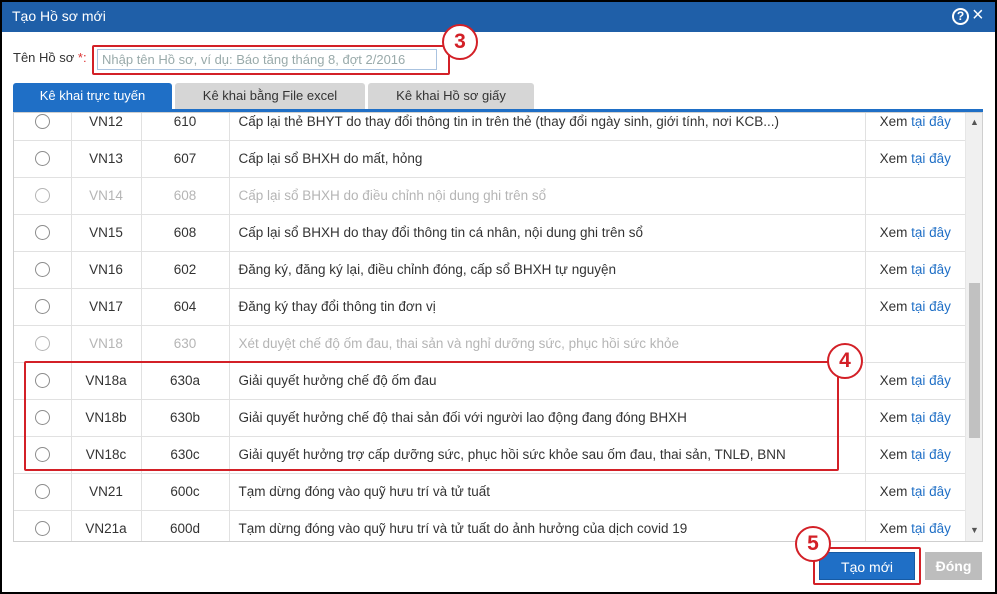 This screenshot has width=997, height=594. Describe the element at coordinates (974, 530) in the screenshot. I see `scroll-down-icon: ▼` at that location.